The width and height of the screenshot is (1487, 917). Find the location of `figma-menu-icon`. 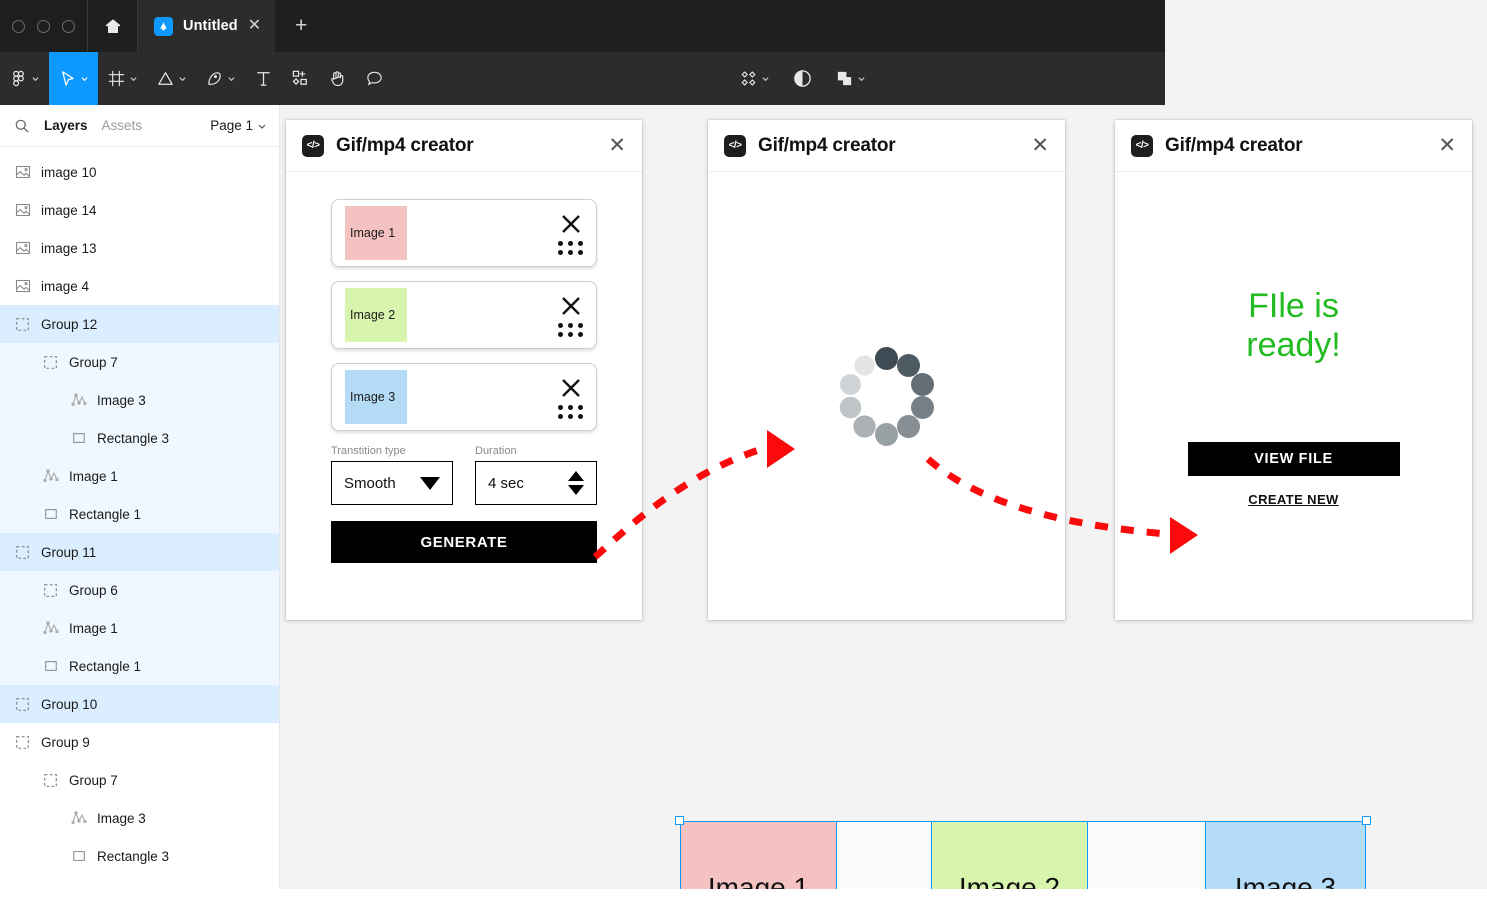

figma-menu-icon is located at coordinates (18, 78).